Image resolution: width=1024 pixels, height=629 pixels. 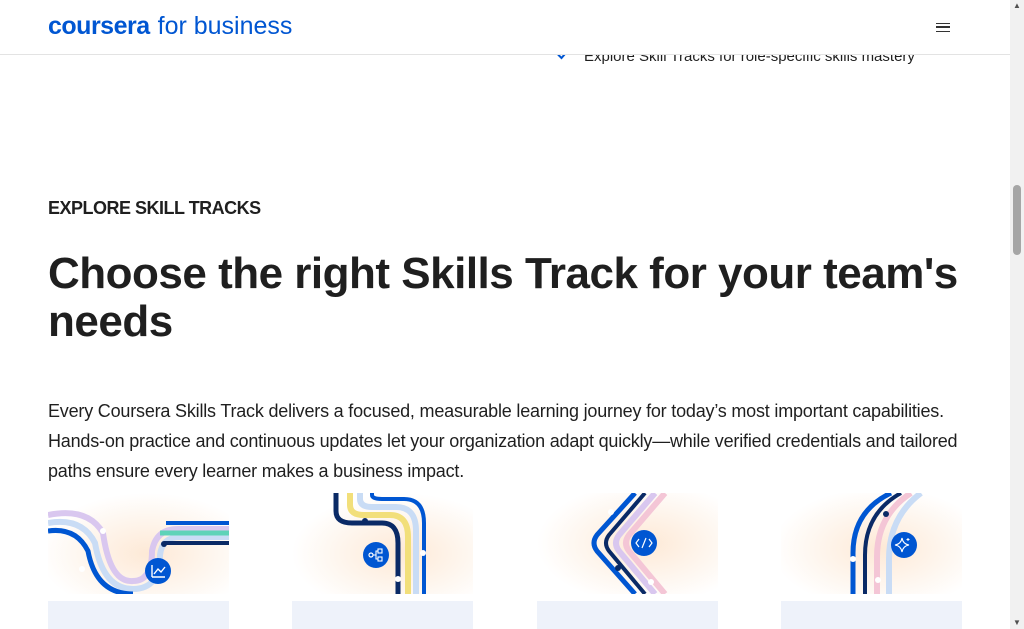 I want to click on scroll-up-arrow-icon: ▲, so click(x=1017, y=6).